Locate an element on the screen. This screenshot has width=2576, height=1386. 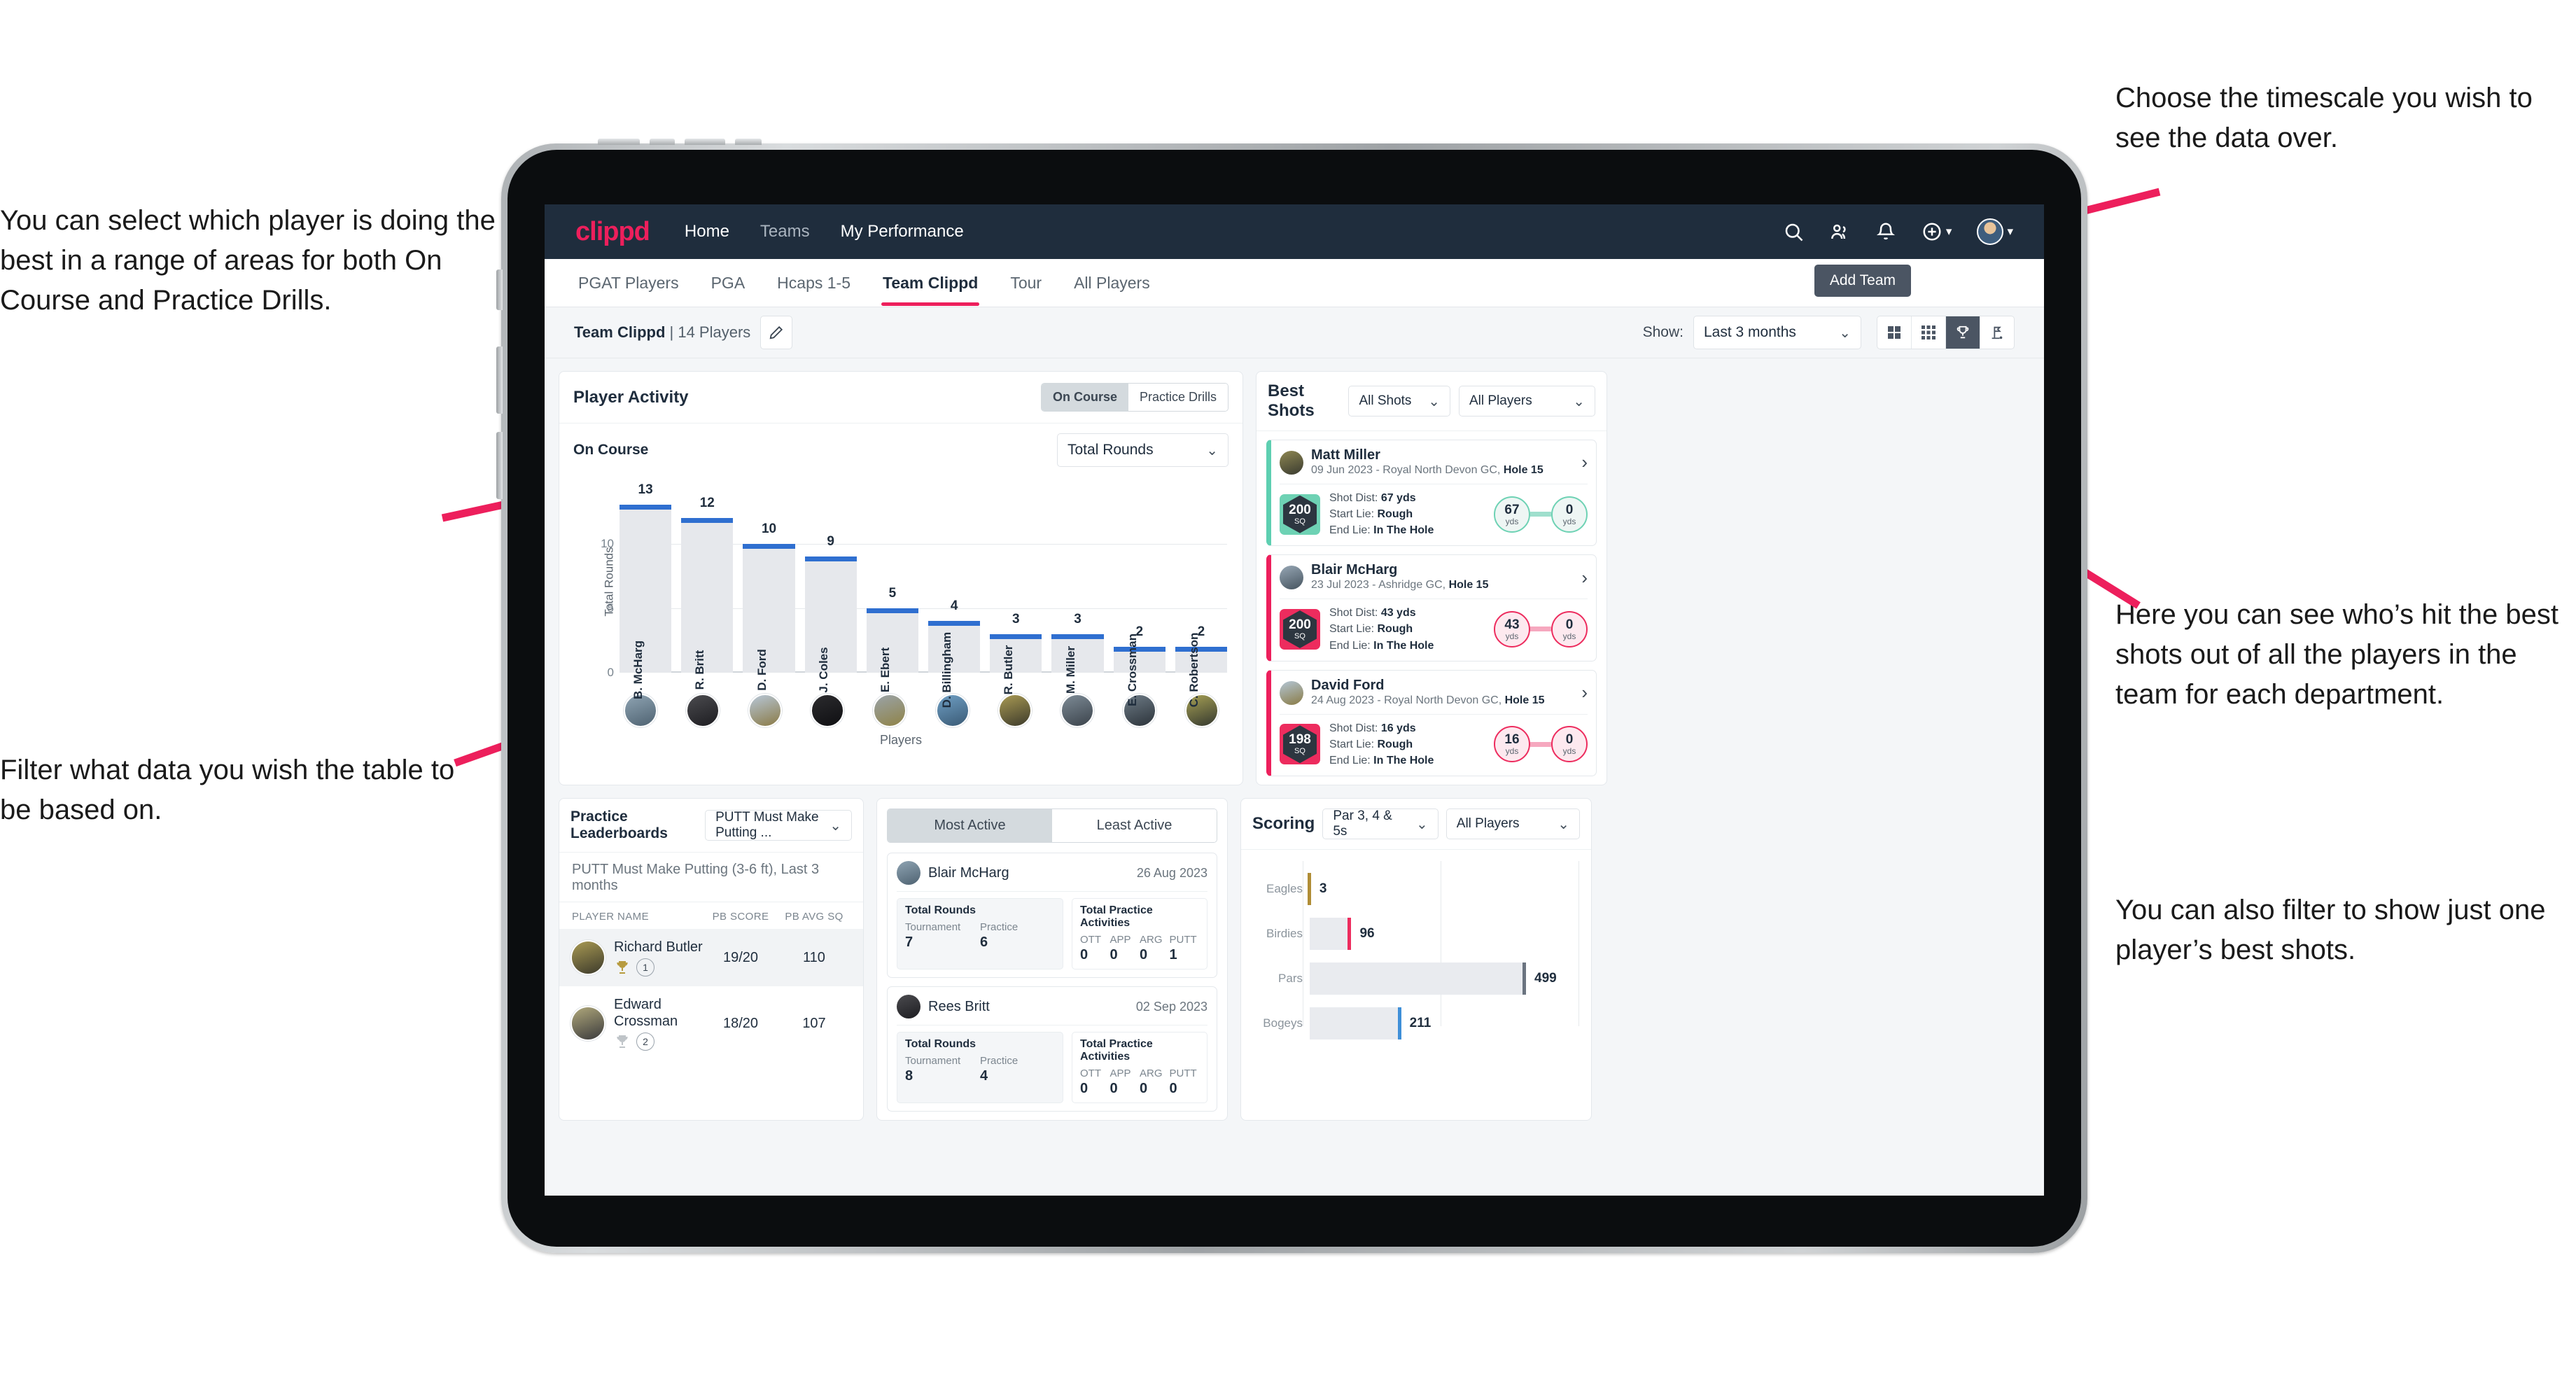
shot-quality-value: 200 is located at coordinates (1300, 509).